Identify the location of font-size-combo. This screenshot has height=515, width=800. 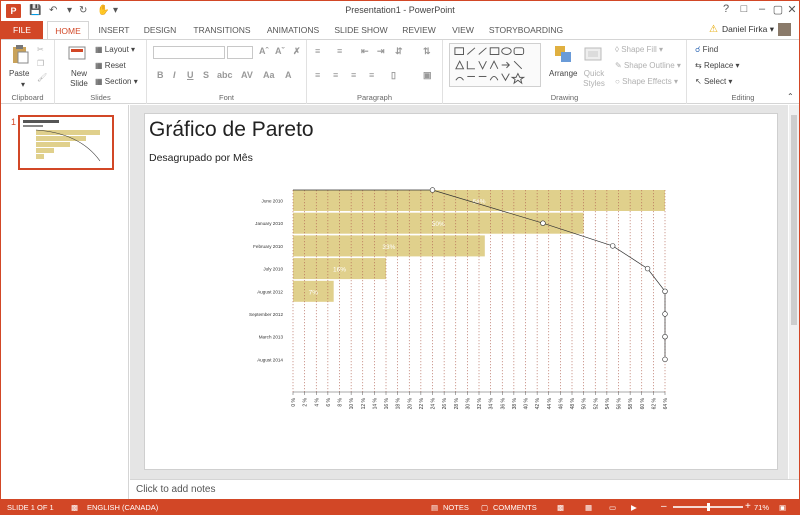
(240, 52).